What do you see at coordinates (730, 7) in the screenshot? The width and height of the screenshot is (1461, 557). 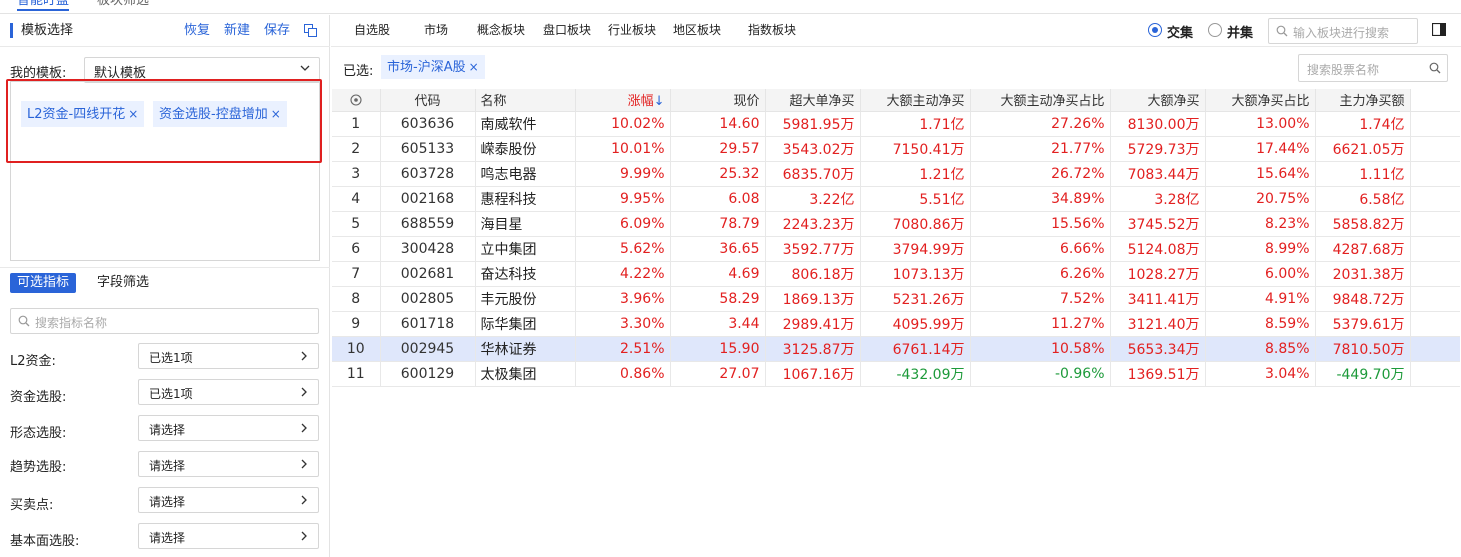 I see `top-navigation: 智能盯盘 板块筛选` at bounding box center [730, 7].